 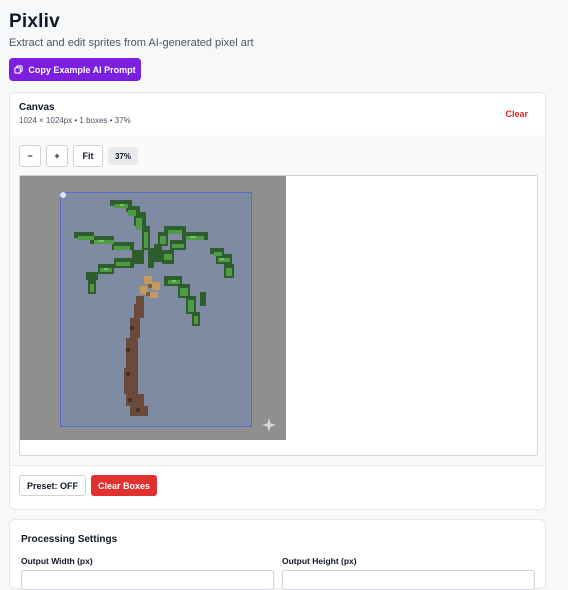 I want to click on clear-boxes-button: Clear Boxes, so click(x=124, y=485).